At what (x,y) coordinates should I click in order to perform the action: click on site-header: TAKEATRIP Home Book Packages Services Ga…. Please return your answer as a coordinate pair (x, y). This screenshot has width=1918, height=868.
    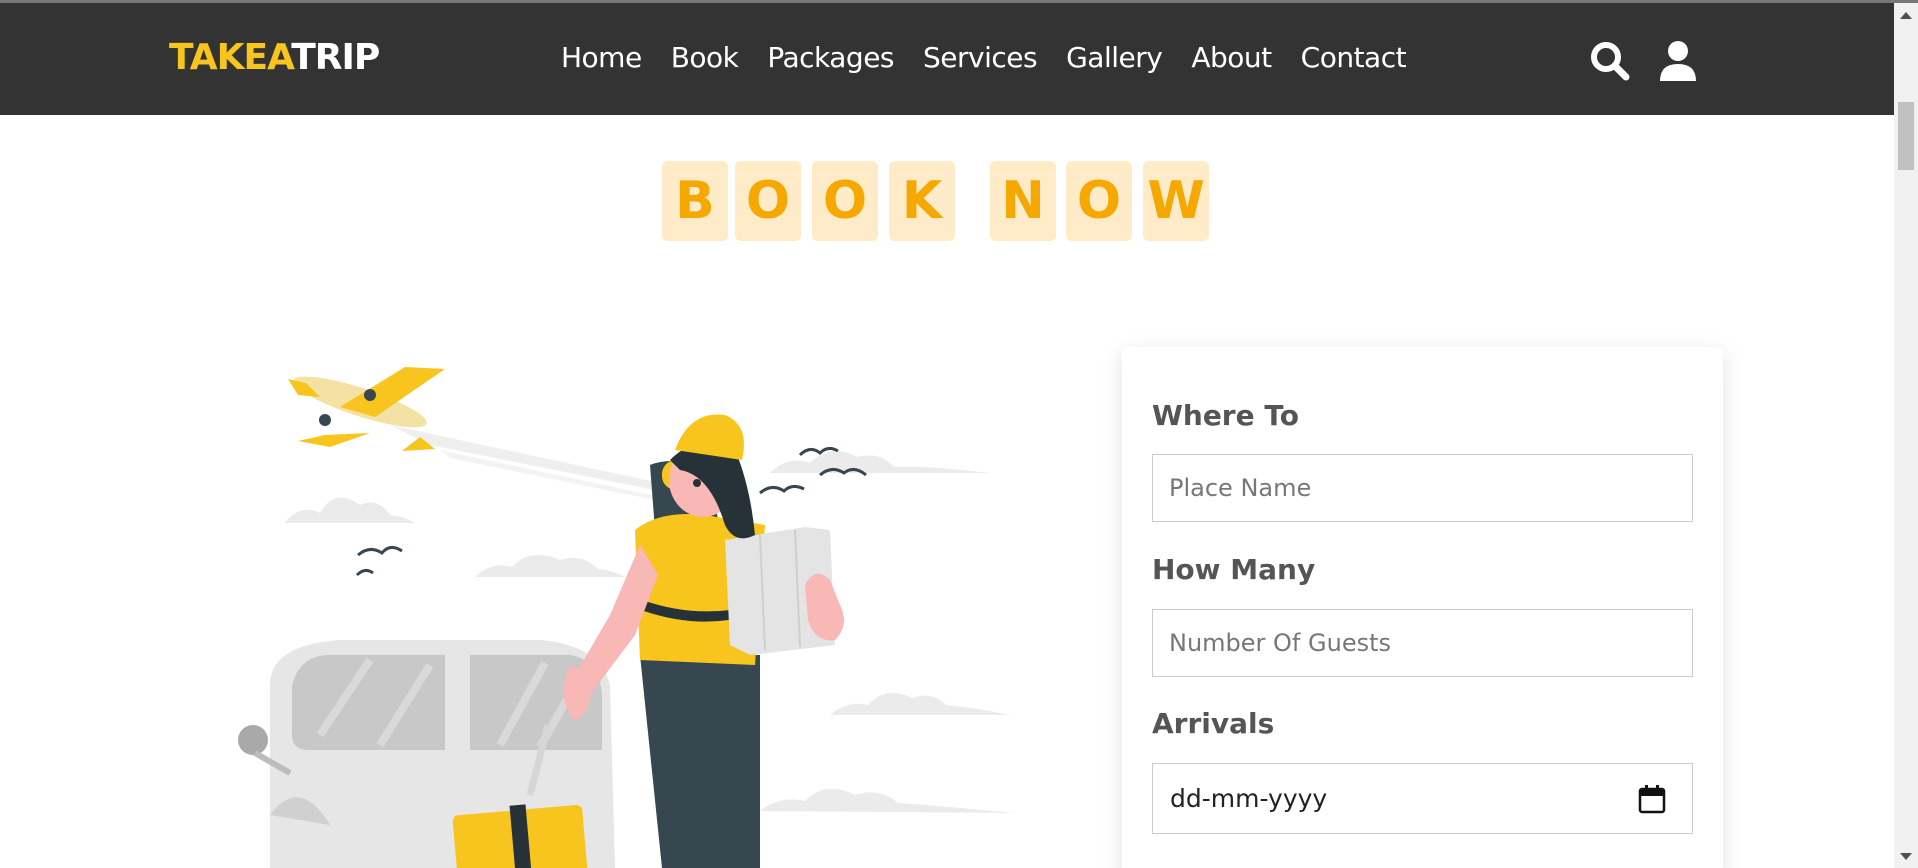
    Looking at the image, I should click on (947, 59).